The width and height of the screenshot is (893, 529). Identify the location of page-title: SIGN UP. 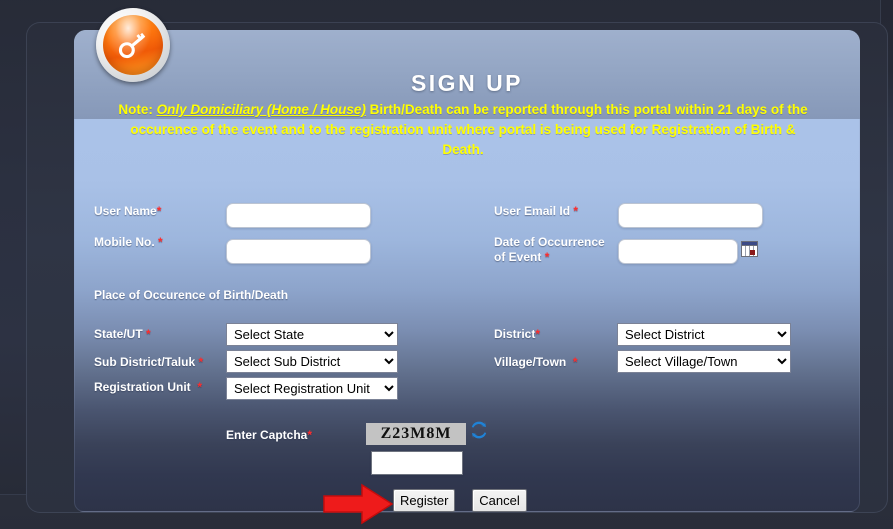
(467, 83).